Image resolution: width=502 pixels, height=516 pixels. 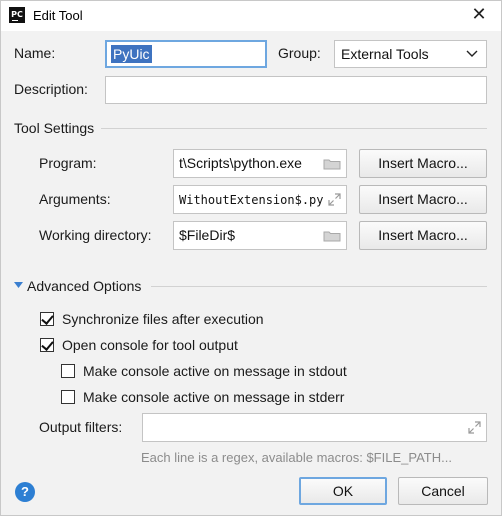 What do you see at coordinates (251, 200) in the screenshot?
I see `arguments-value: WithoutExtension$.py` at bounding box center [251, 200].